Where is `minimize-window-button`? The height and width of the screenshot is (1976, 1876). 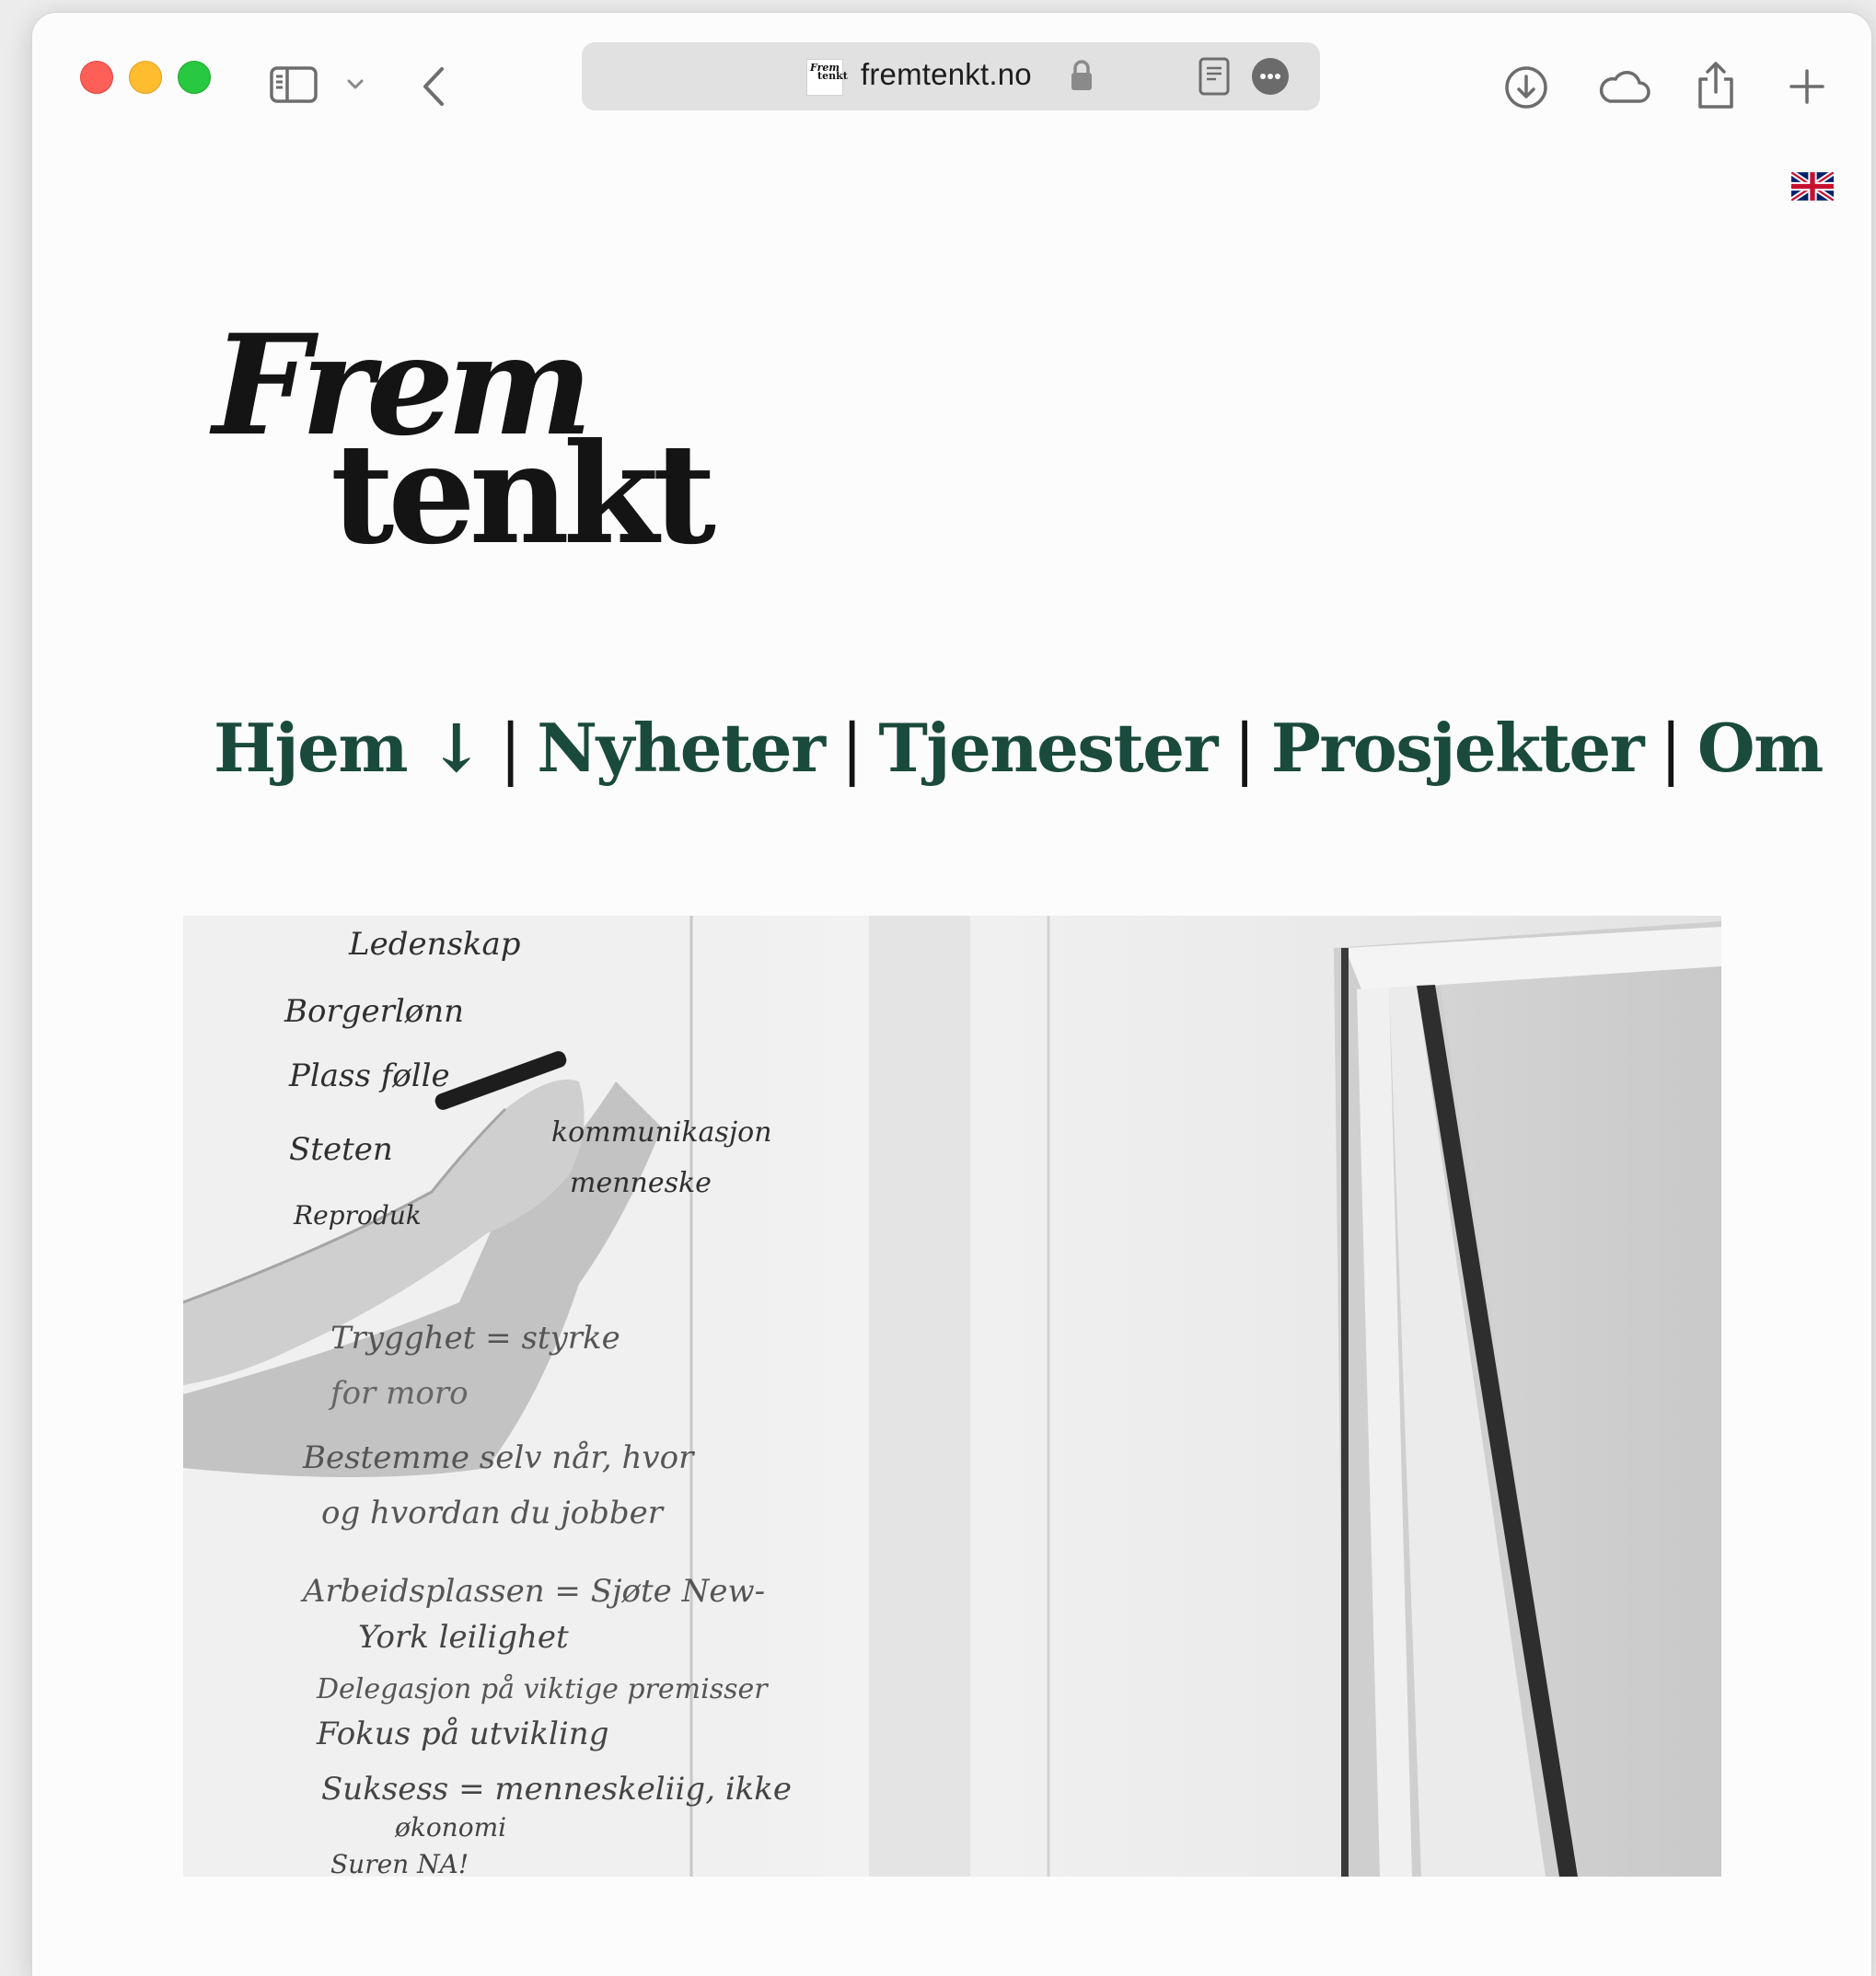 minimize-window-button is located at coordinates (145, 77).